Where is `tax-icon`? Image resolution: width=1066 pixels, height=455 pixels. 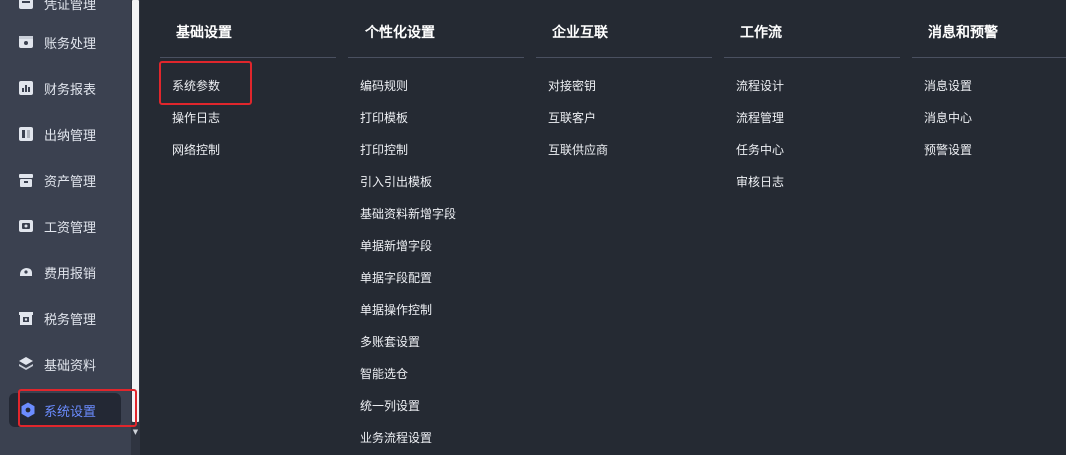 tax-icon is located at coordinates (26, 318).